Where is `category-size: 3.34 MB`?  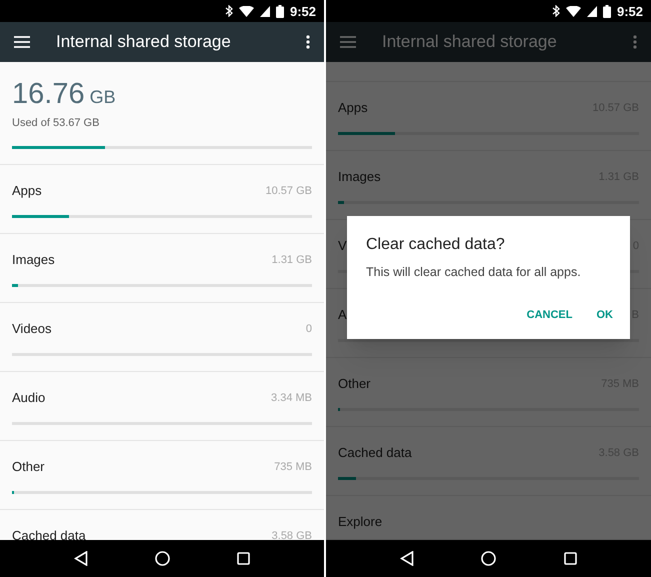
category-size: 3.34 MB is located at coordinates (291, 398).